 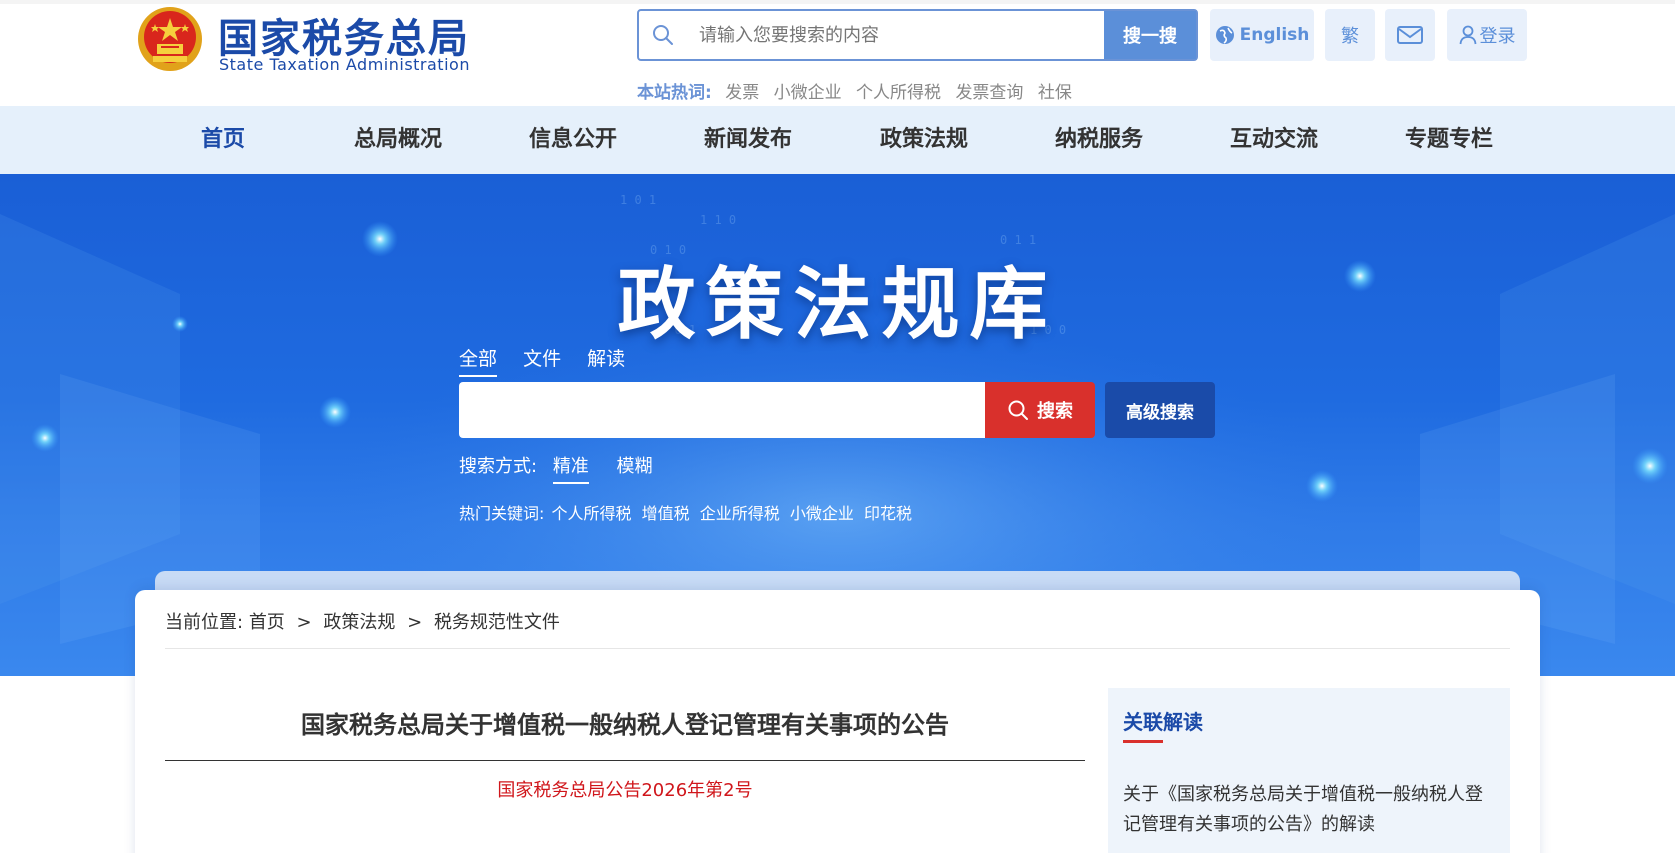 What do you see at coordinates (718, 220) in the screenshot?
I see `svg-text: 1 1 0` at bounding box center [718, 220].